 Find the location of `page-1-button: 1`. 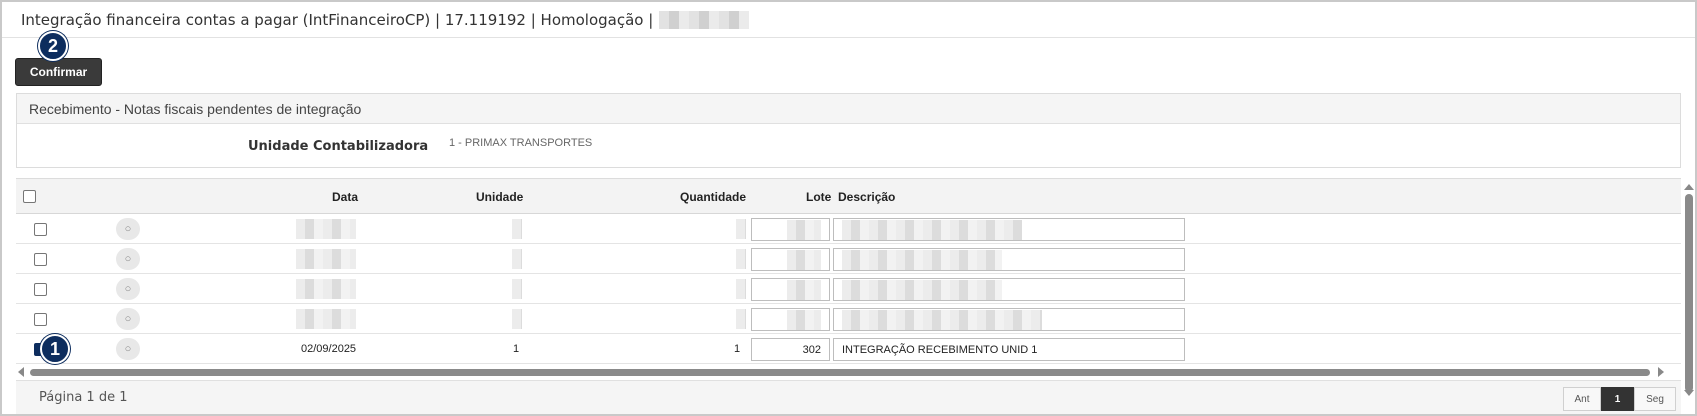

page-1-button: 1 is located at coordinates (1617, 399).